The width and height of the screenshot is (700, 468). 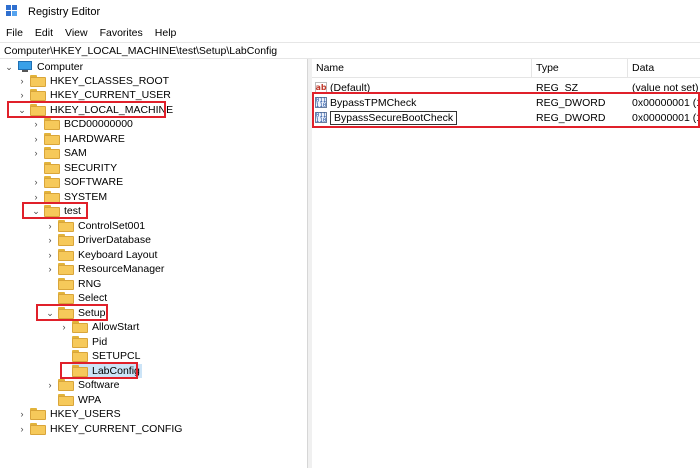 I want to click on tree-label: SAM, so click(x=75, y=153).